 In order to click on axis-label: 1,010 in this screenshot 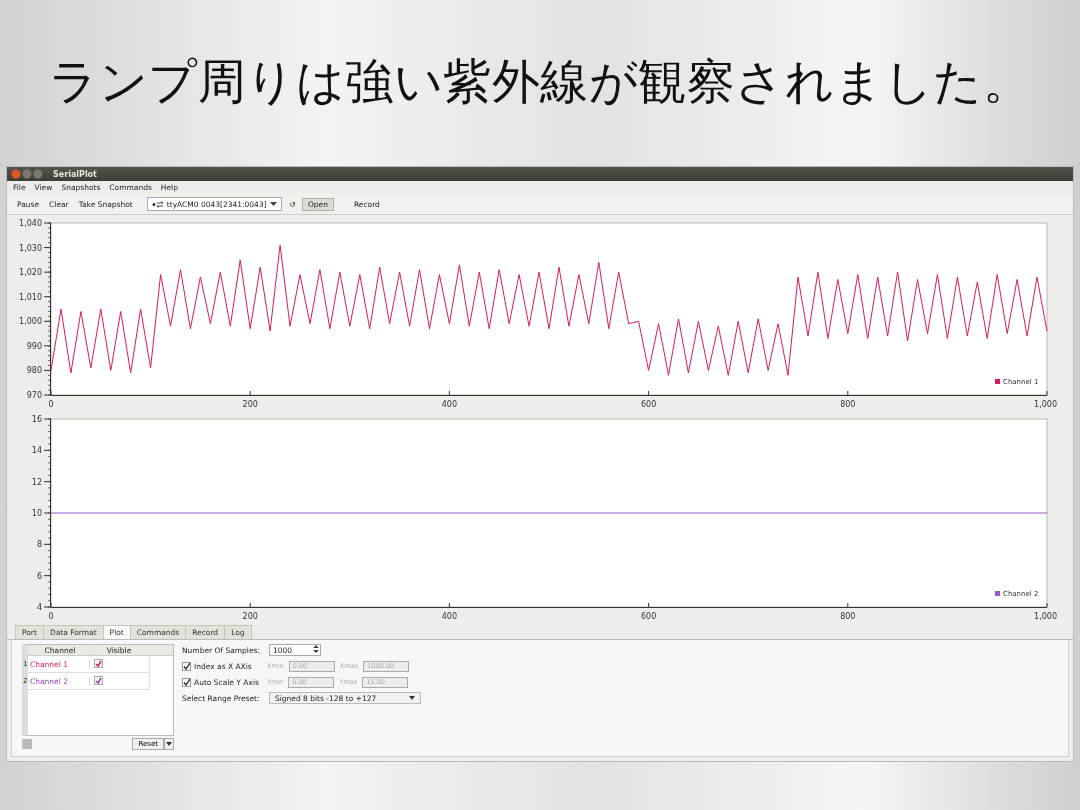, I will do `click(30, 297)`.